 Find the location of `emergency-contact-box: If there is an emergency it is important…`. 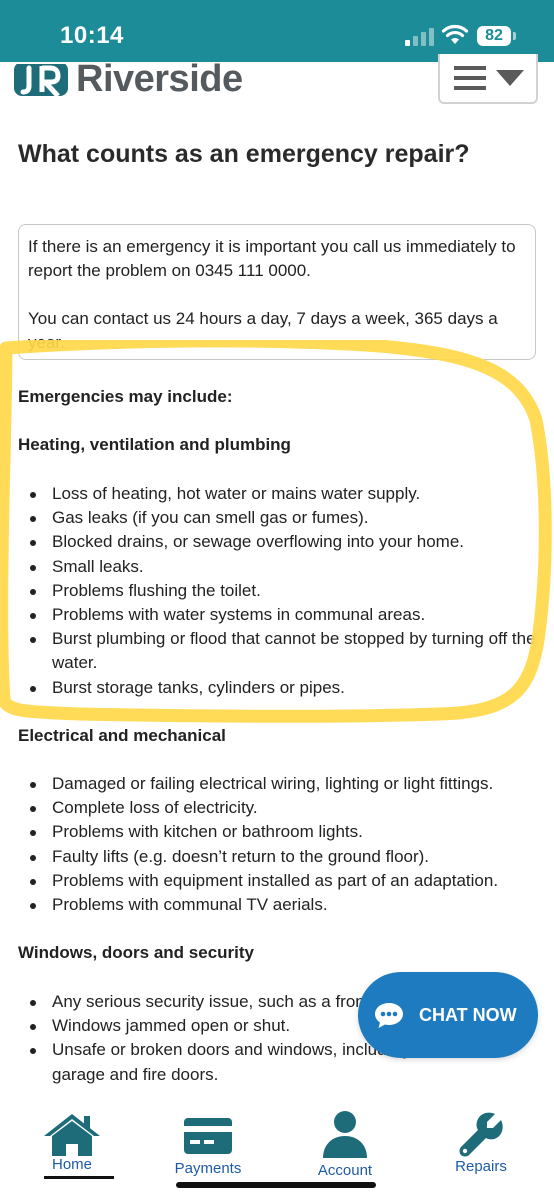

emergency-contact-box: If there is an emergency it is important… is located at coordinates (277, 292).